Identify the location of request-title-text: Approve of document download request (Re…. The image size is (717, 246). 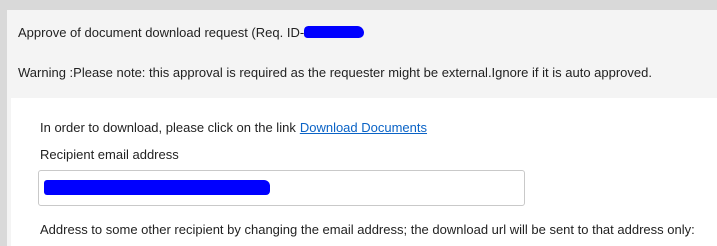
(161, 32).